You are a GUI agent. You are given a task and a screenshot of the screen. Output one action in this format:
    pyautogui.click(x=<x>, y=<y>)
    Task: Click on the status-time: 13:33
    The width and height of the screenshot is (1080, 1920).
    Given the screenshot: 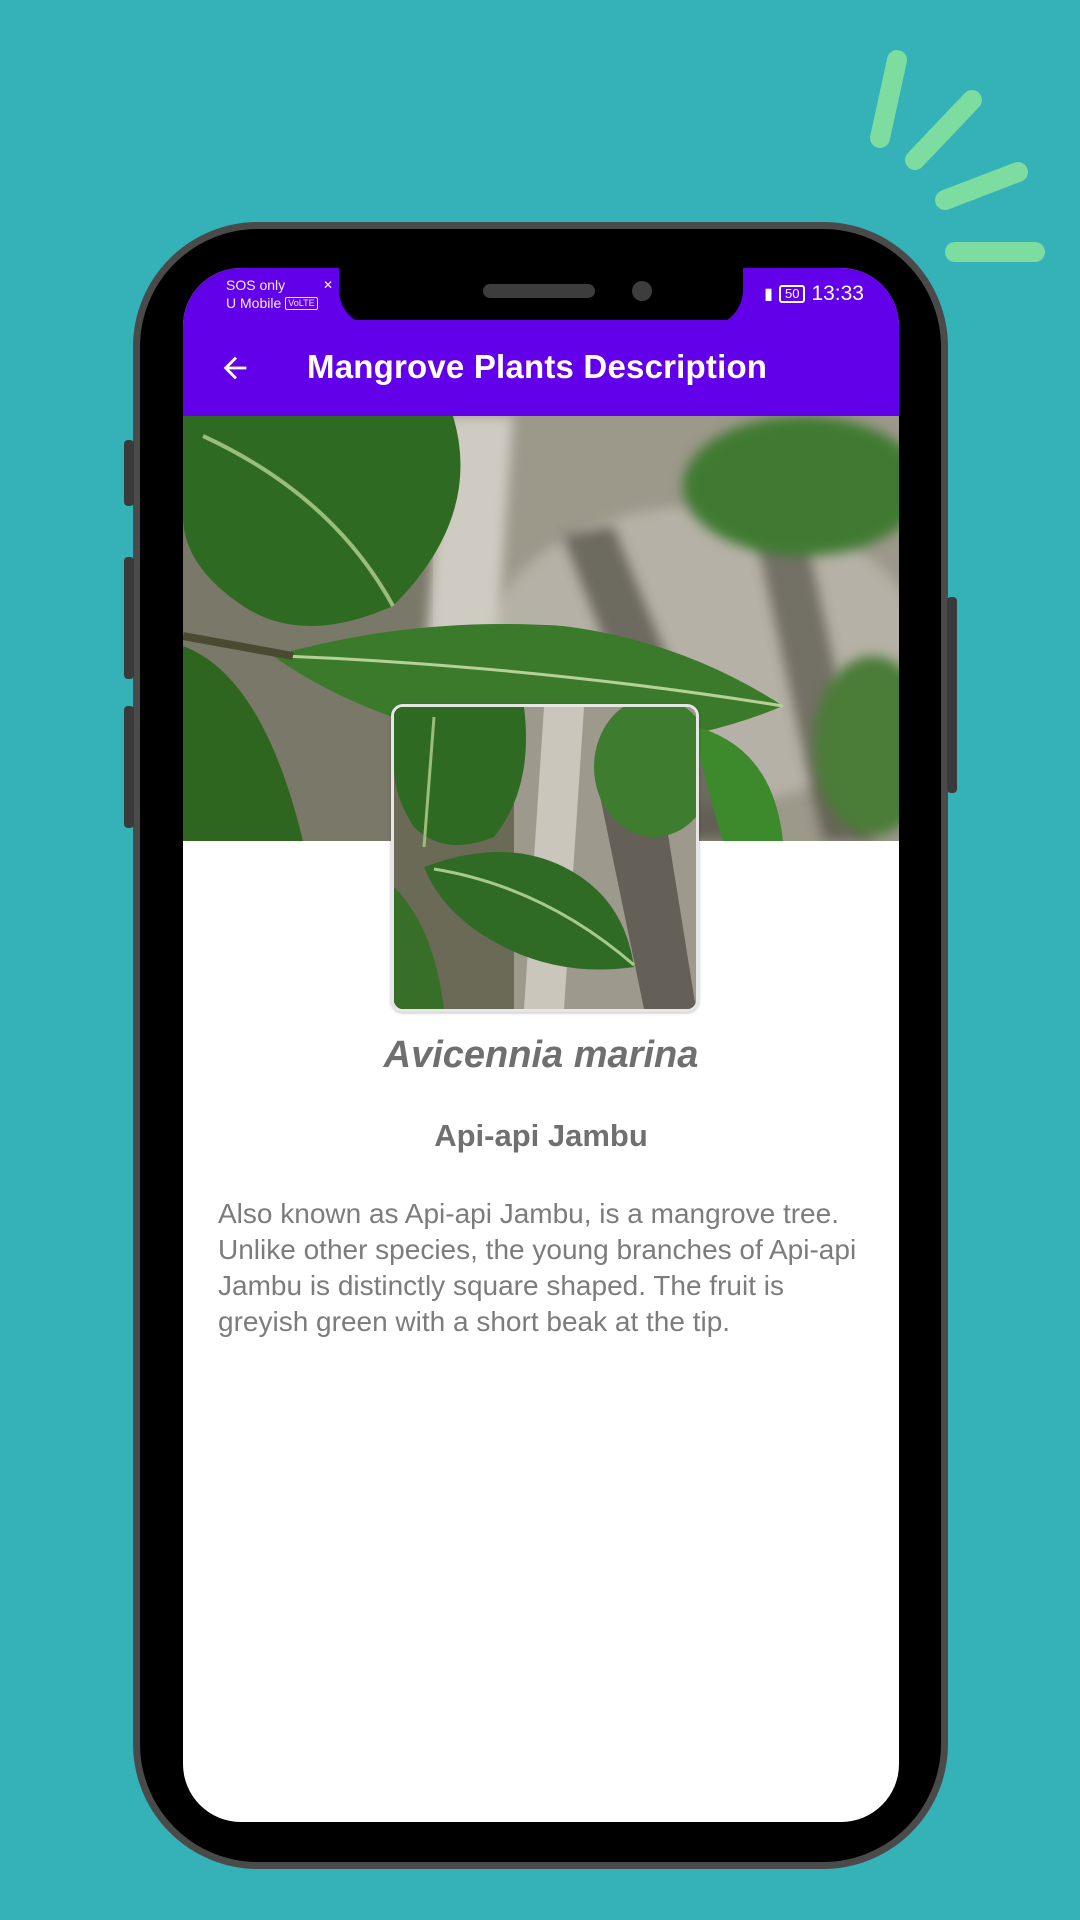 What is the action you would take?
    pyautogui.click(x=837, y=293)
    